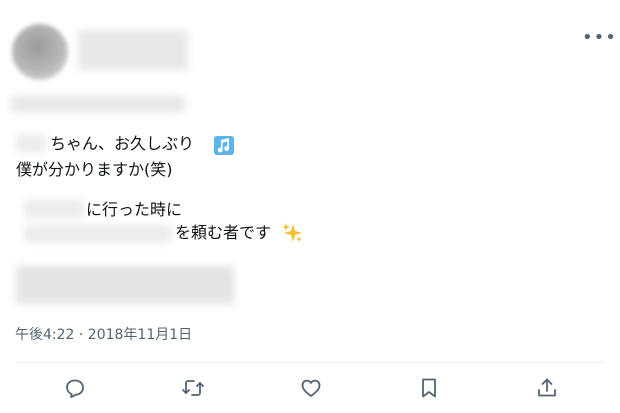  What do you see at coordinates (125, 285) in the screenshot?
I see `redacted-block` at bounding box center [125, 285].